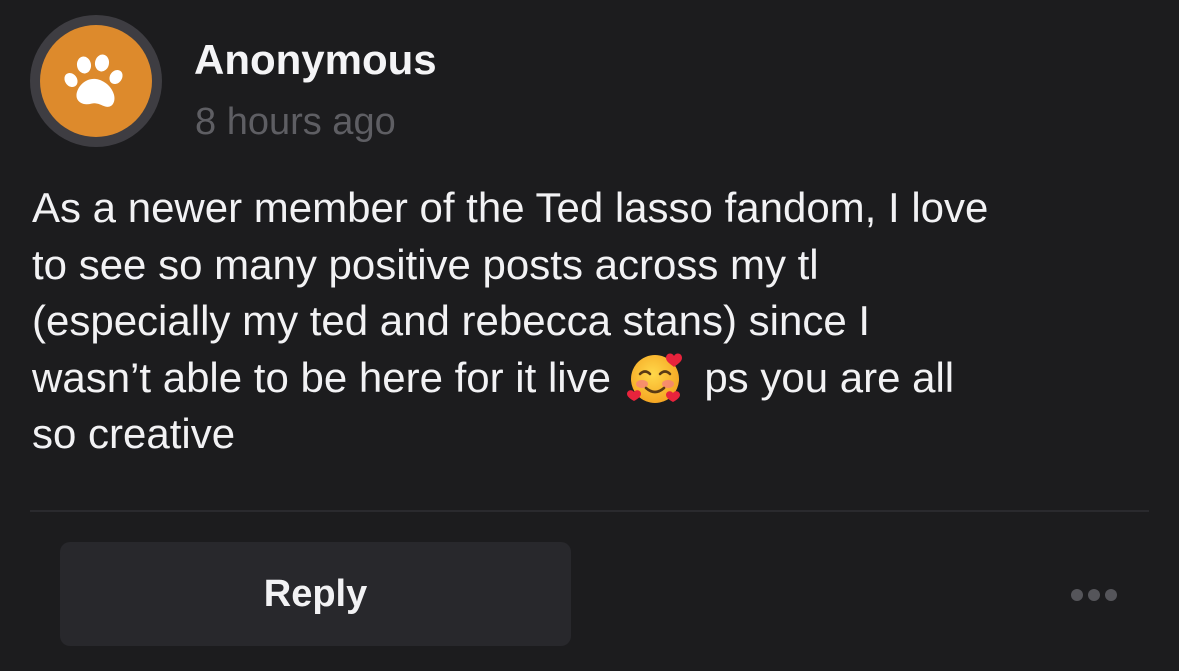 Image resolution: width=1179 pixels, height=671 pixels. I want to click on reply-button: Reply, so click(315, 594).